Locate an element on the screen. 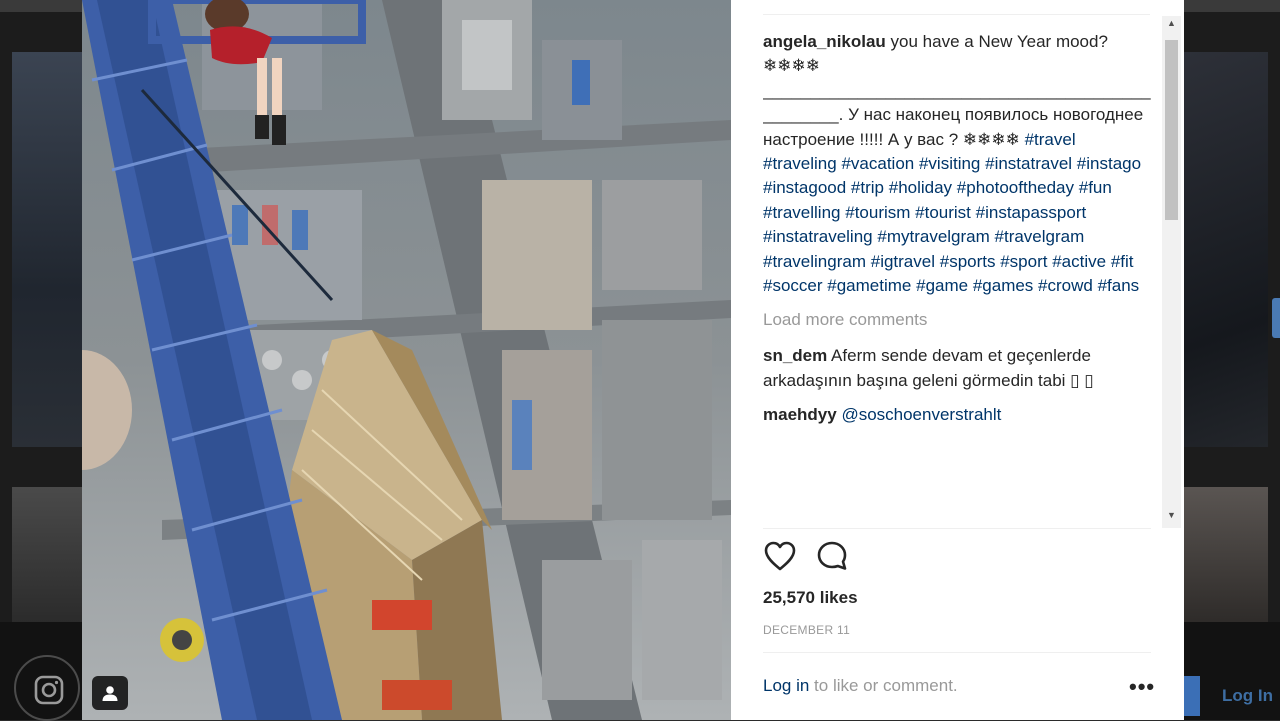 The image size is (1280, 721). hashtag-link: #photooftheday is located at coordinates (1015, 187).